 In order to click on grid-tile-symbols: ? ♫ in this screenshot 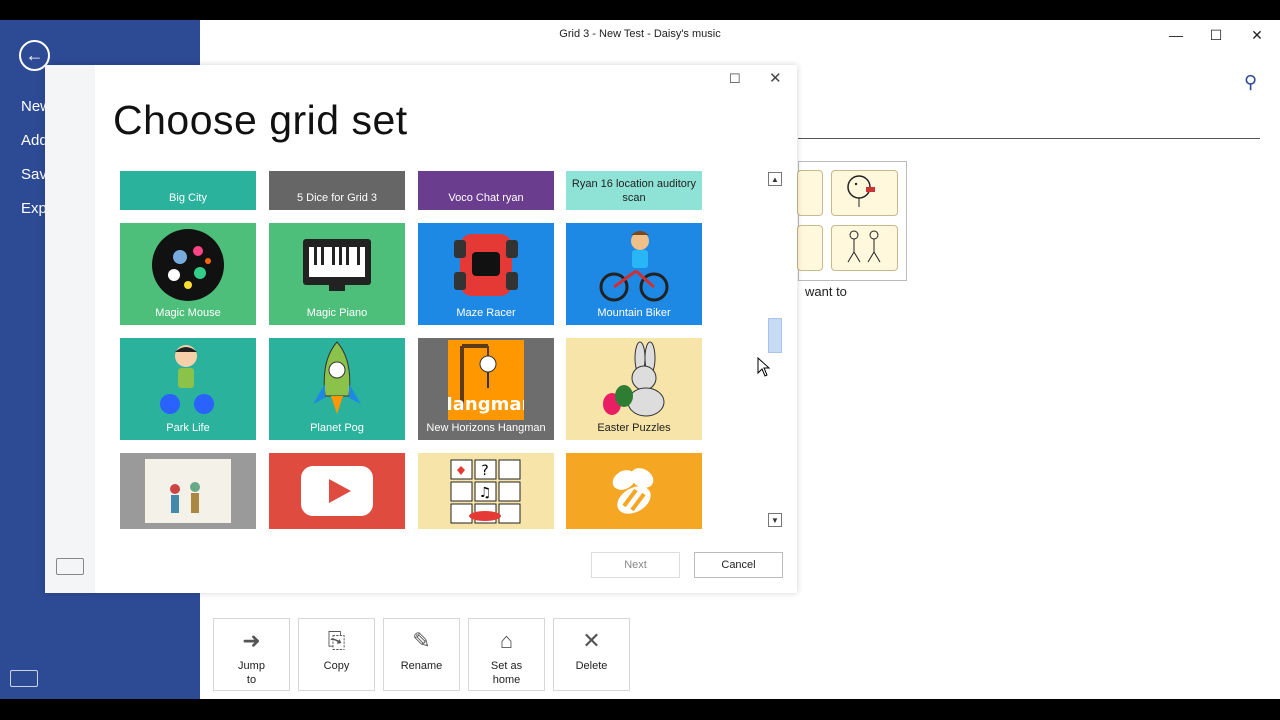, I will do `click(486, 491)`.